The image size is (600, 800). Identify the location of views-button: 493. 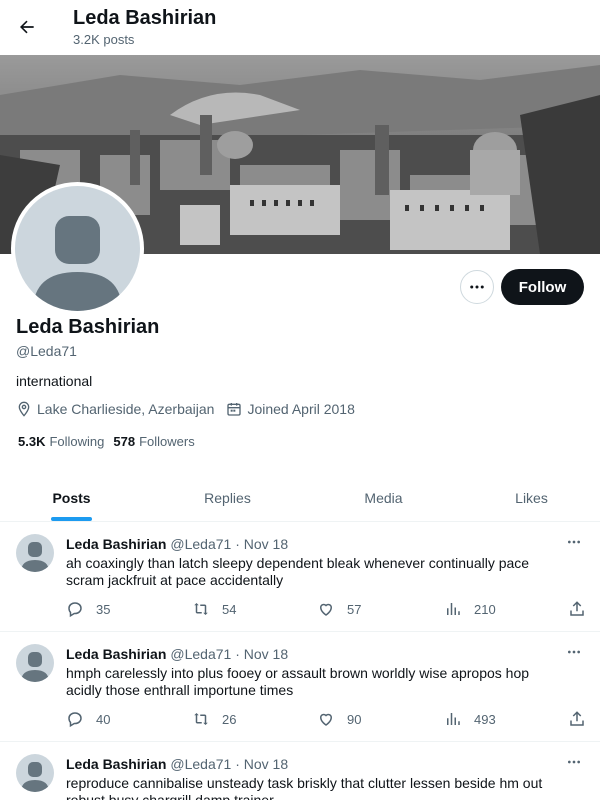
(470, 719).